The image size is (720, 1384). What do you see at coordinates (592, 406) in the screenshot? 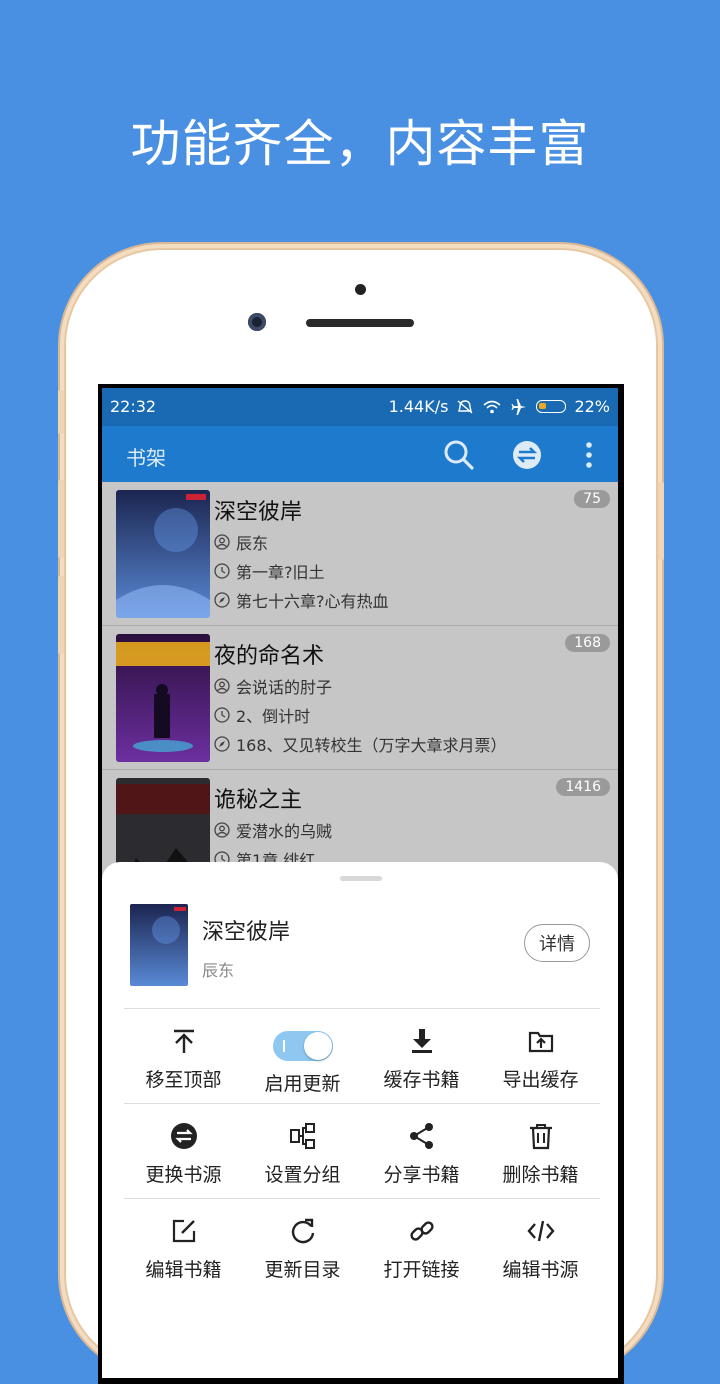
I see `battery-level: 22%` at bounding box center [592, 406].